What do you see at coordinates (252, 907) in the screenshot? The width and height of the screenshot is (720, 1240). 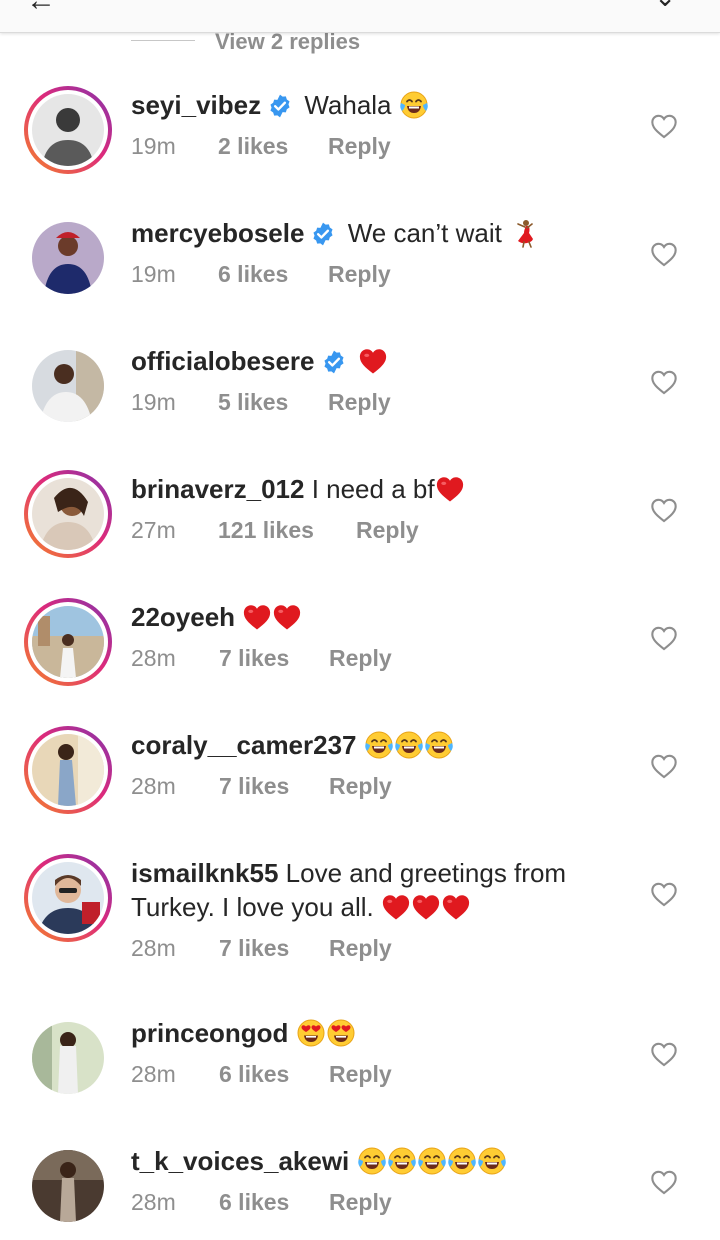 I see `comment-text-continued: Turkey. I love you all.` at bounding box center [252, 907].